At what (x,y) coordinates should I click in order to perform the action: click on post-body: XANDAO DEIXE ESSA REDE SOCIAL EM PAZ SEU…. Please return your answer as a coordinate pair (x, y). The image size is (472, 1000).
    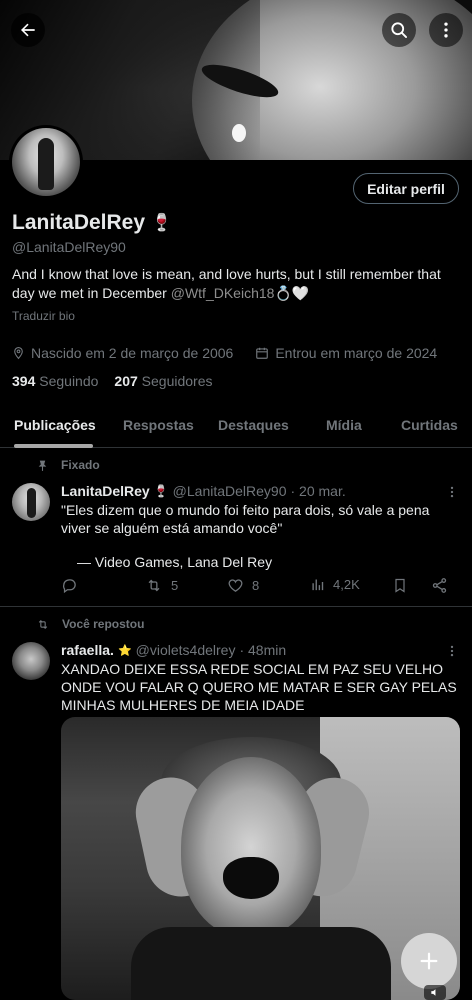
    Looking at the image, I should click on (259, 687).